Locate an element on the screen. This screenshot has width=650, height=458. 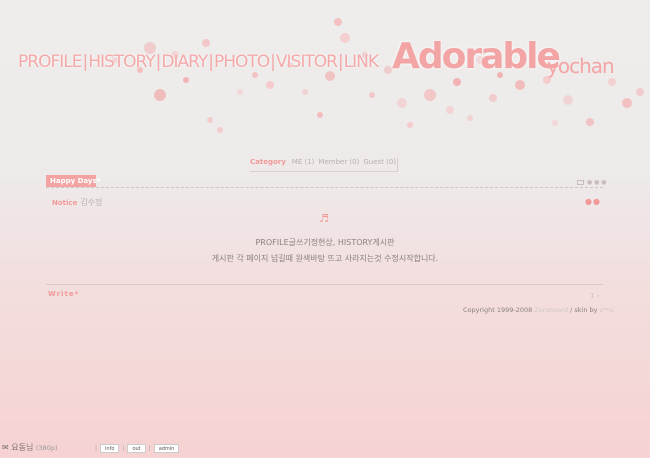
footer-buttons: | info | out | admin is located at coordinates (136, 448).